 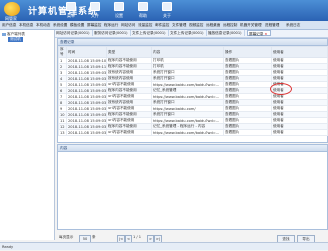 What do you see at coordinates (119, 6) in the screenshot?
I see `gear-icon` at bounding box center [119, 6].